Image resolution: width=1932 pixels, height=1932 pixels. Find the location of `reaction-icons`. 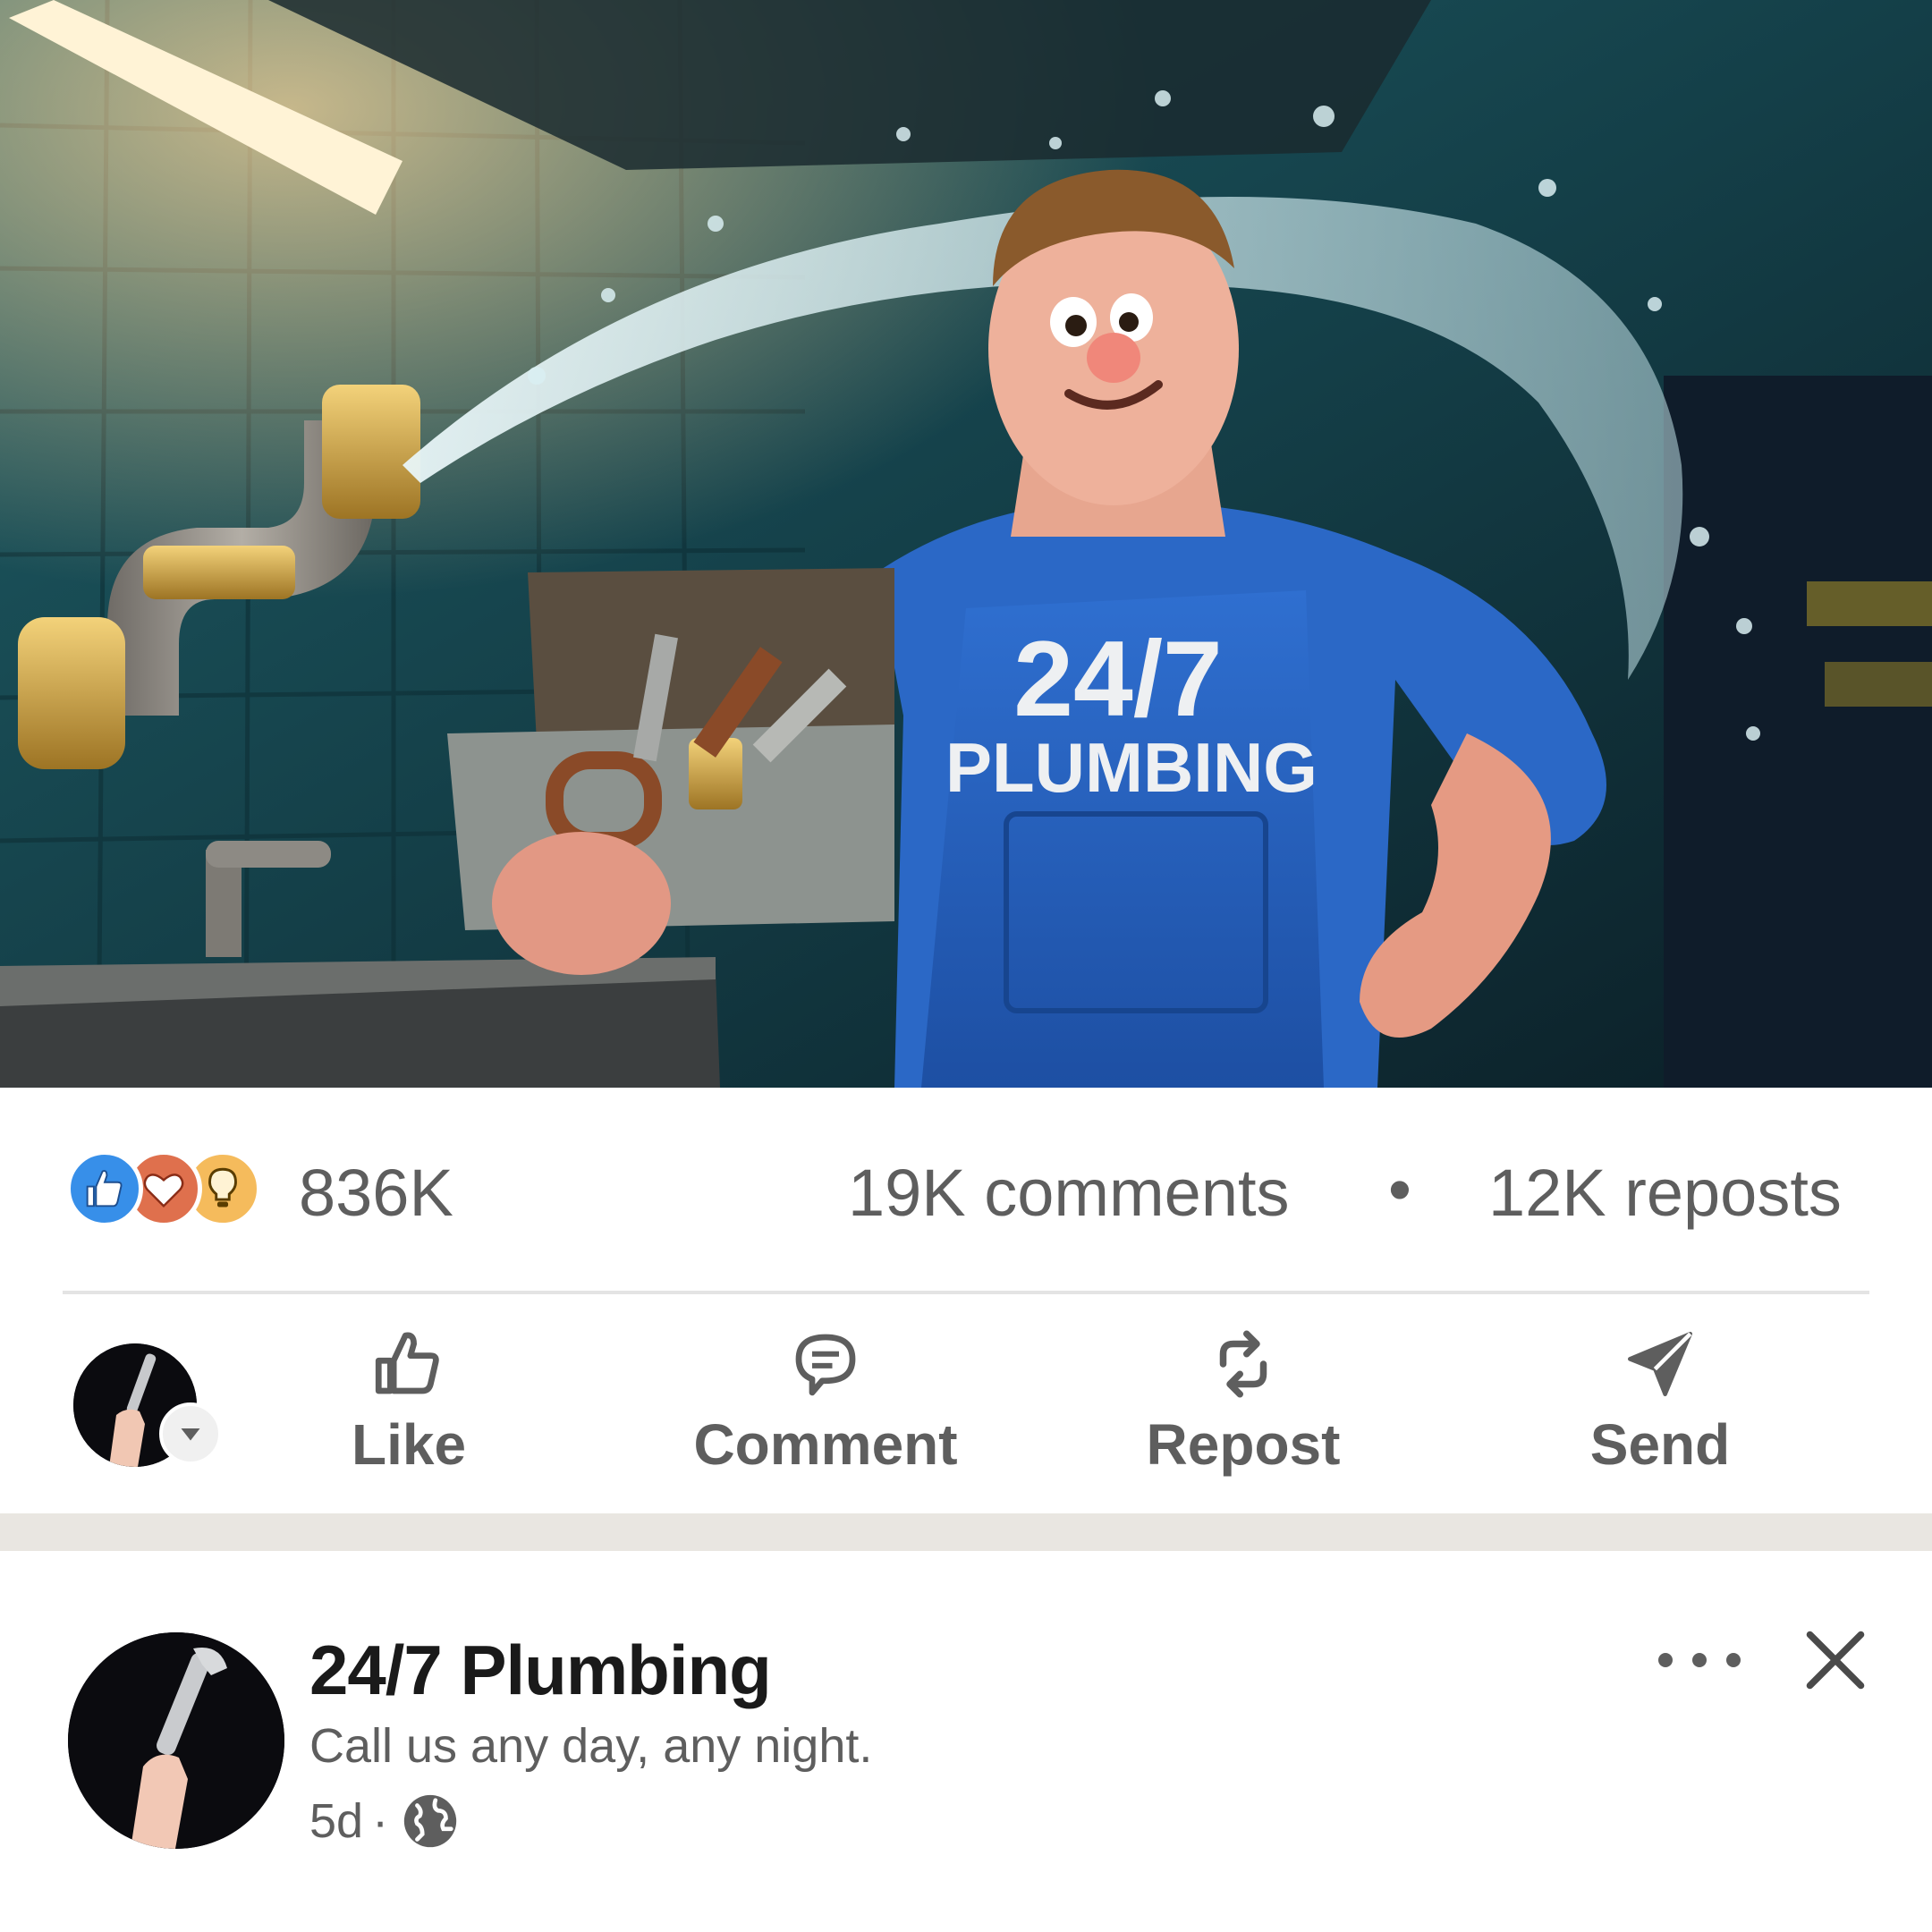

reaction-icons is located at coordinates (164, 1190).